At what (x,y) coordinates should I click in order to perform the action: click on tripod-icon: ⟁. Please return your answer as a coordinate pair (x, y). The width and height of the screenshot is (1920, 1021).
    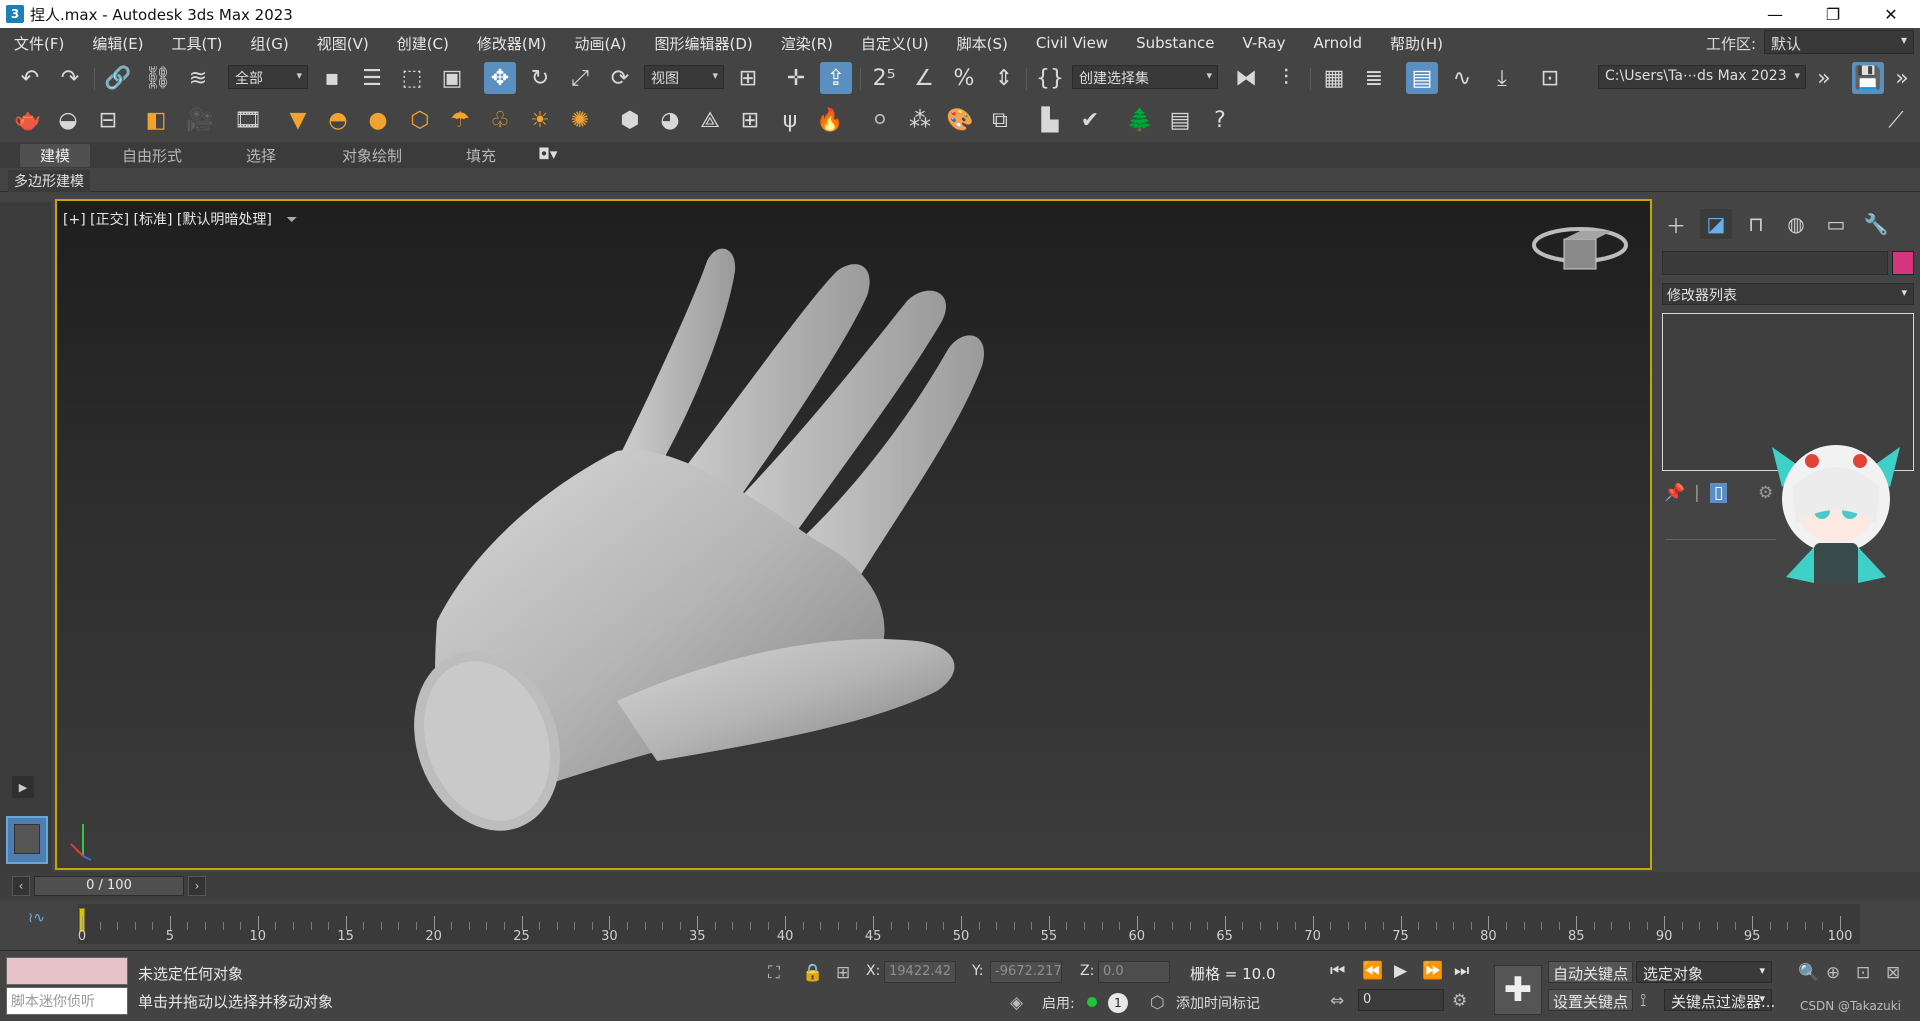
    Looking at the image, I should click on (710, 120).